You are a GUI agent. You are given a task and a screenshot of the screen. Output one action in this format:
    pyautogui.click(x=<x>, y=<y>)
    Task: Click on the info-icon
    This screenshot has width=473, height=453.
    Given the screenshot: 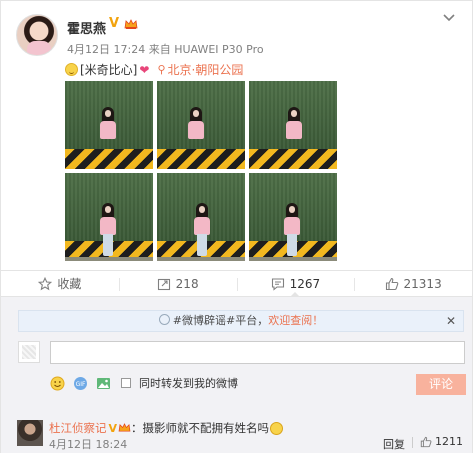 What is the action you would take?
    pyautogui.click(x=164, y=319)
    